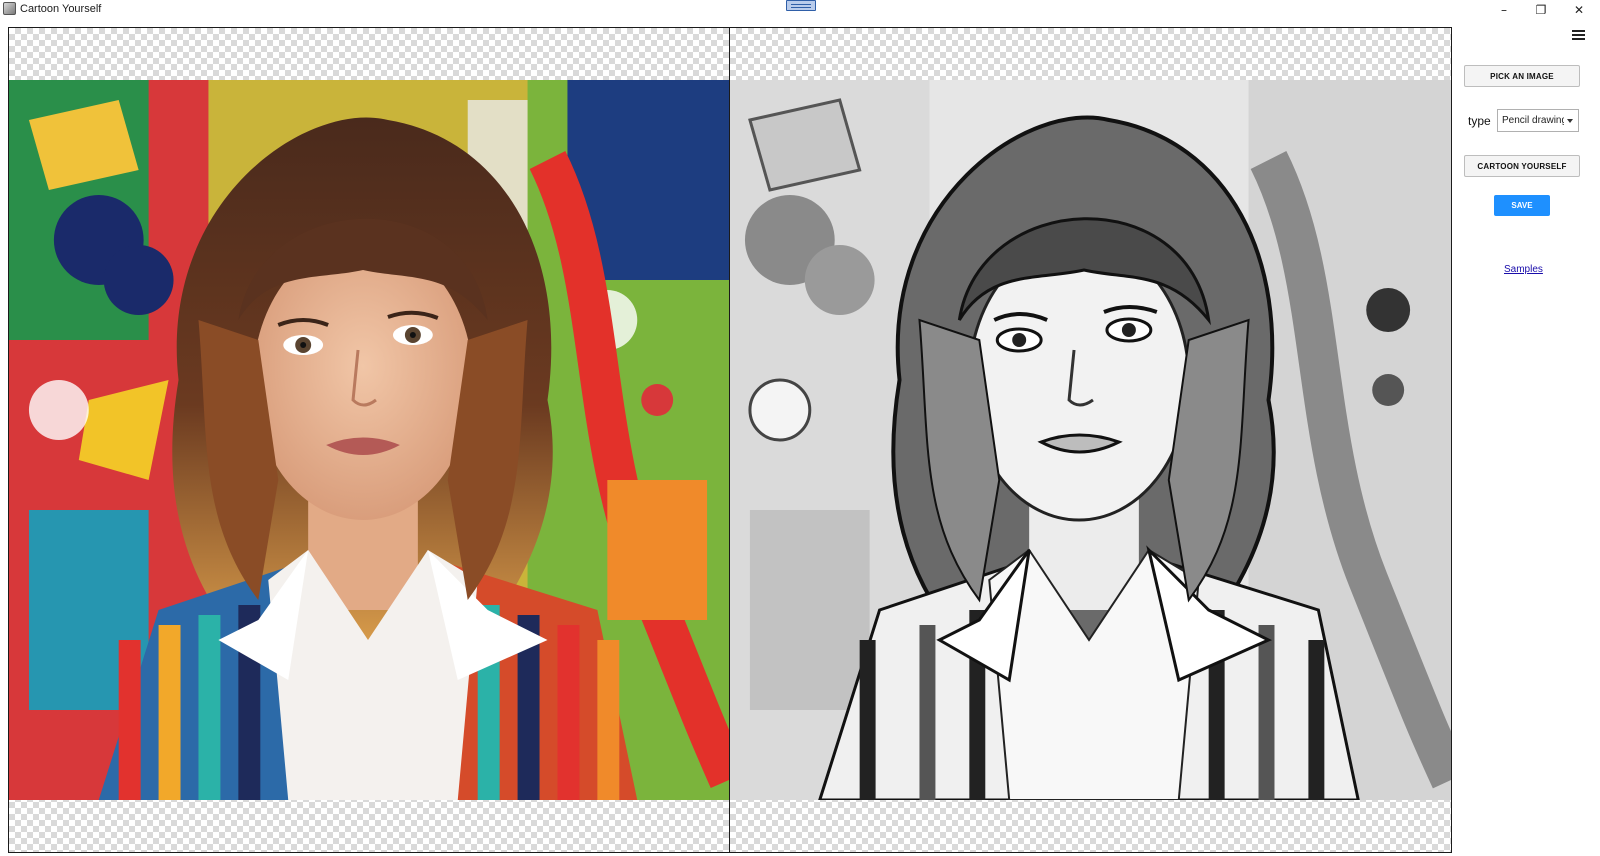  Describe the element at coordinates (1522, 76) in the screenshot. I see `pick-image-button: PICK AN IMAGE` at that location.